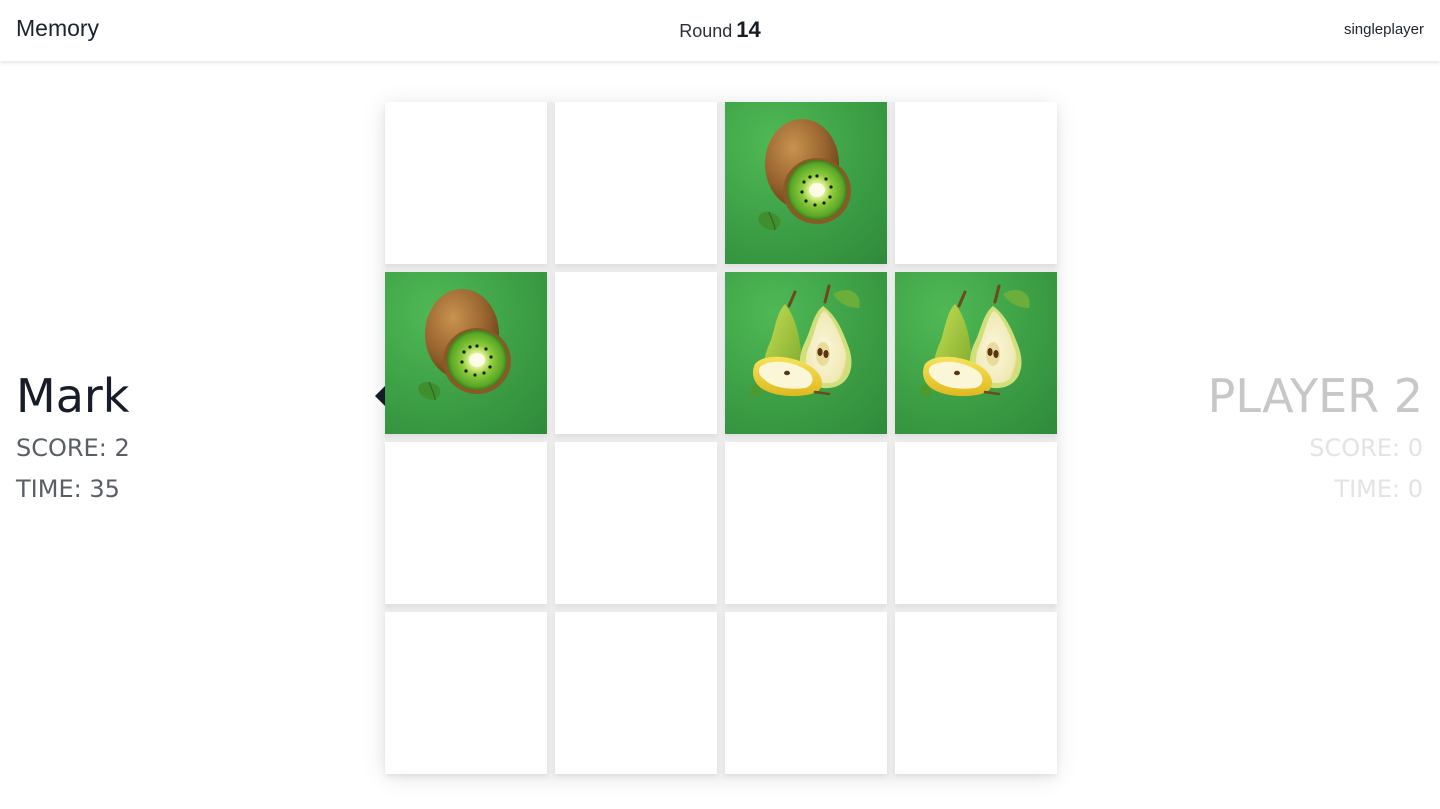  What do you see at coordinates (1378, 489) in the screenshot?
I see `player-2-time: TIME: 0` at bounding box center [1378, 489].